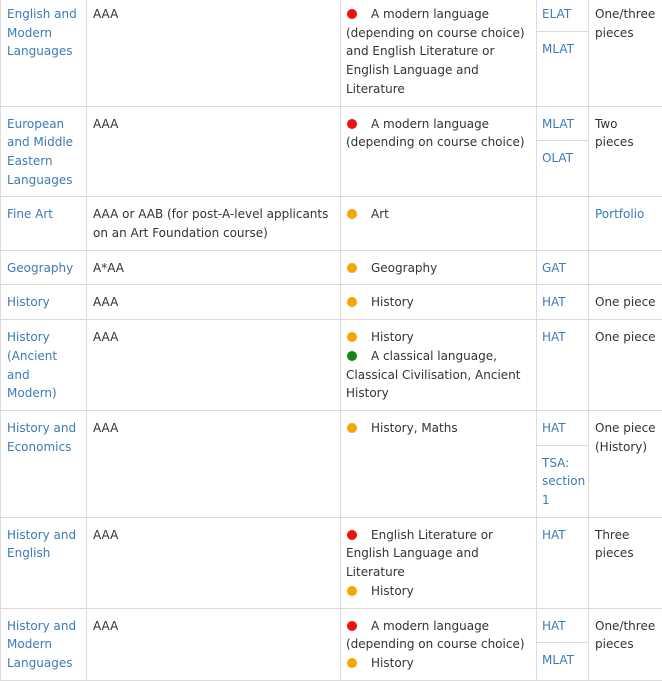 This screenshot has height=681, width=662. I want to click on course-cell: English and Modern Languages, so click(44, 53).